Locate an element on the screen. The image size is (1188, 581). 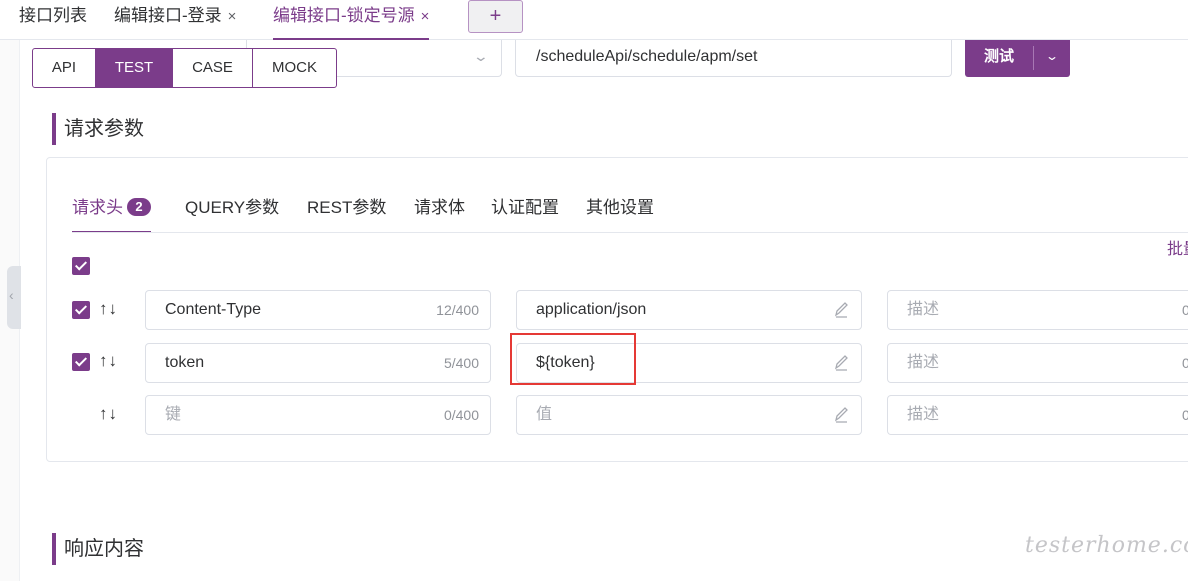
mode-mock-button: MOCK is located at coordinates (294, 68).